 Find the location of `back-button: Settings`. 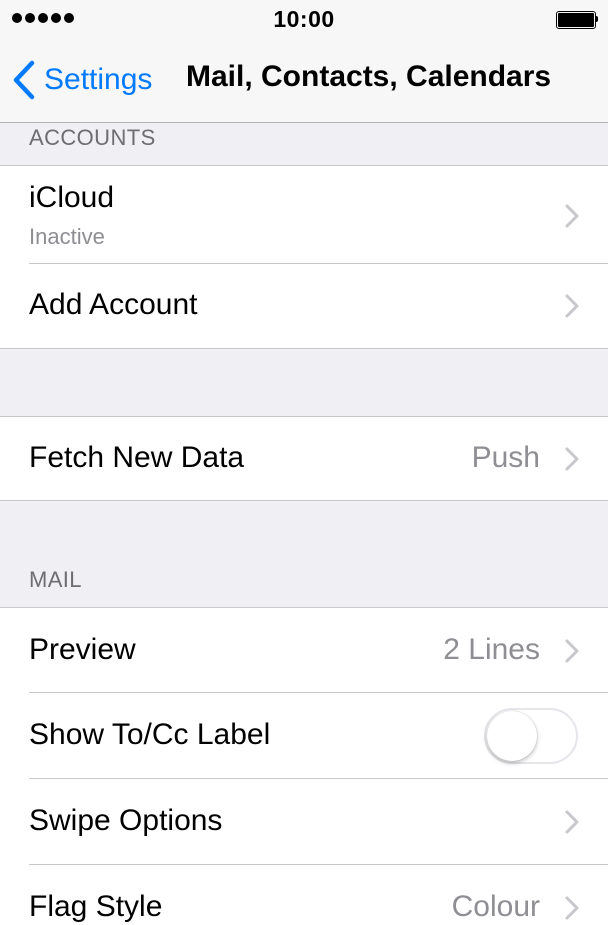

back-button: Settings is located at coordinates (82, 80).